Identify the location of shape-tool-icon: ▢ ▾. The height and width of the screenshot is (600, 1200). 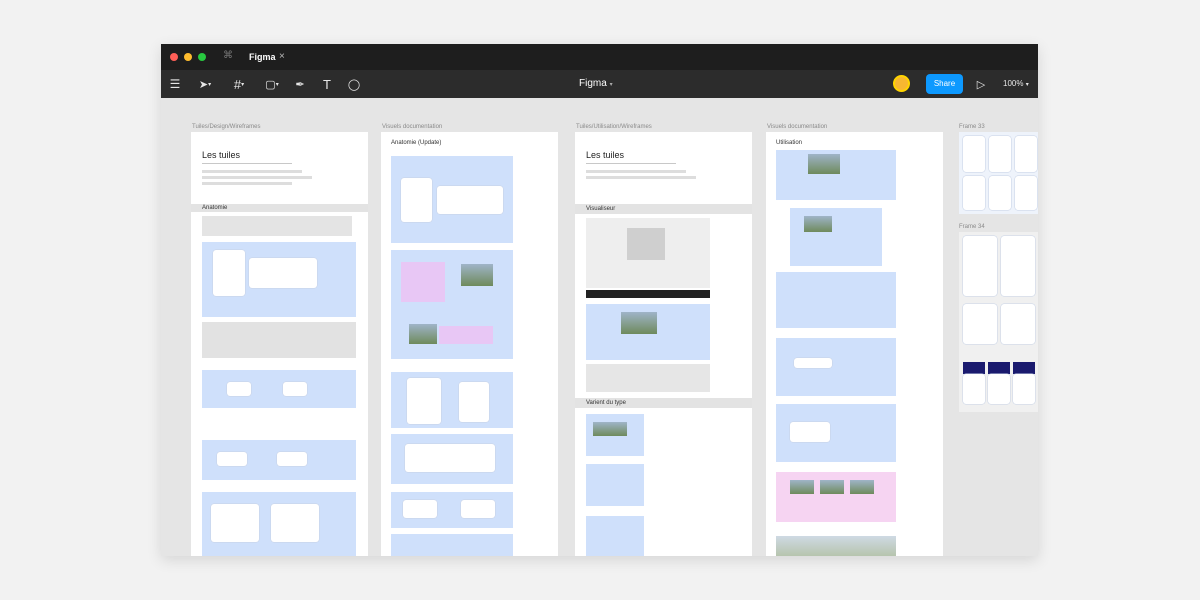
(272, 84).